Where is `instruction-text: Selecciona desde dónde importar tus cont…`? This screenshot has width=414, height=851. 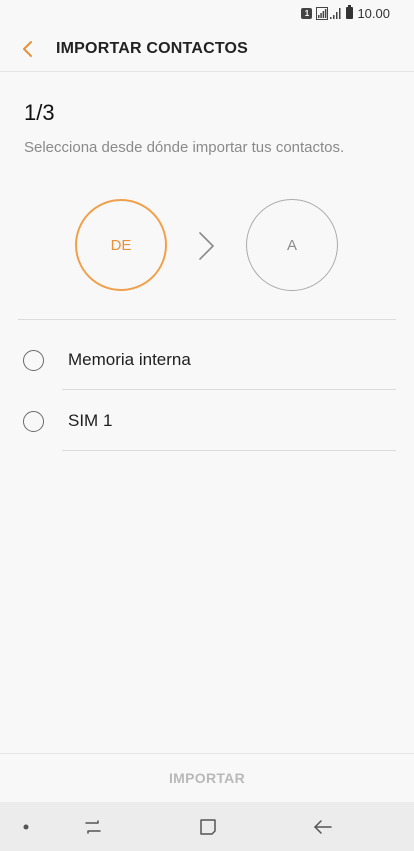
instruction-text: Selecciona desde dónde importar tus cont… is located at coordinates (184, 147).